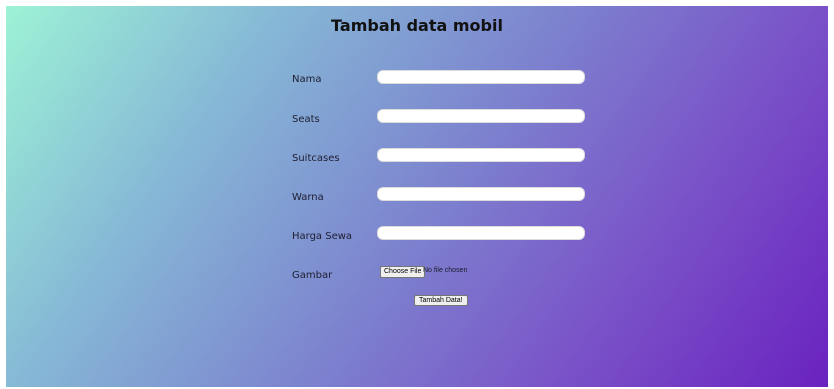 This screenshot has width=834, height=389. What do you see at coordinates (312, 275) in the screenshot?
I see `gambar-label: Gambar` at bounding box center [312, 275].